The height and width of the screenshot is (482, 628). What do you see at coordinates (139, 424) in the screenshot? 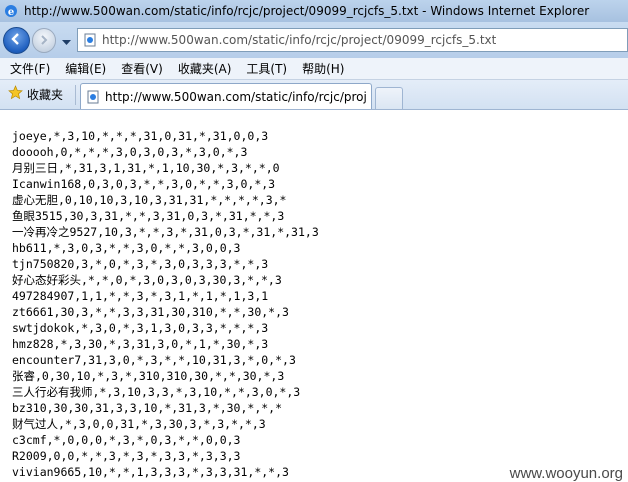
I see `text-line: 财气过人,*,3,0,0,31,*,3,30,3,*,3,*,*,3` at bounding box center [139, 424].